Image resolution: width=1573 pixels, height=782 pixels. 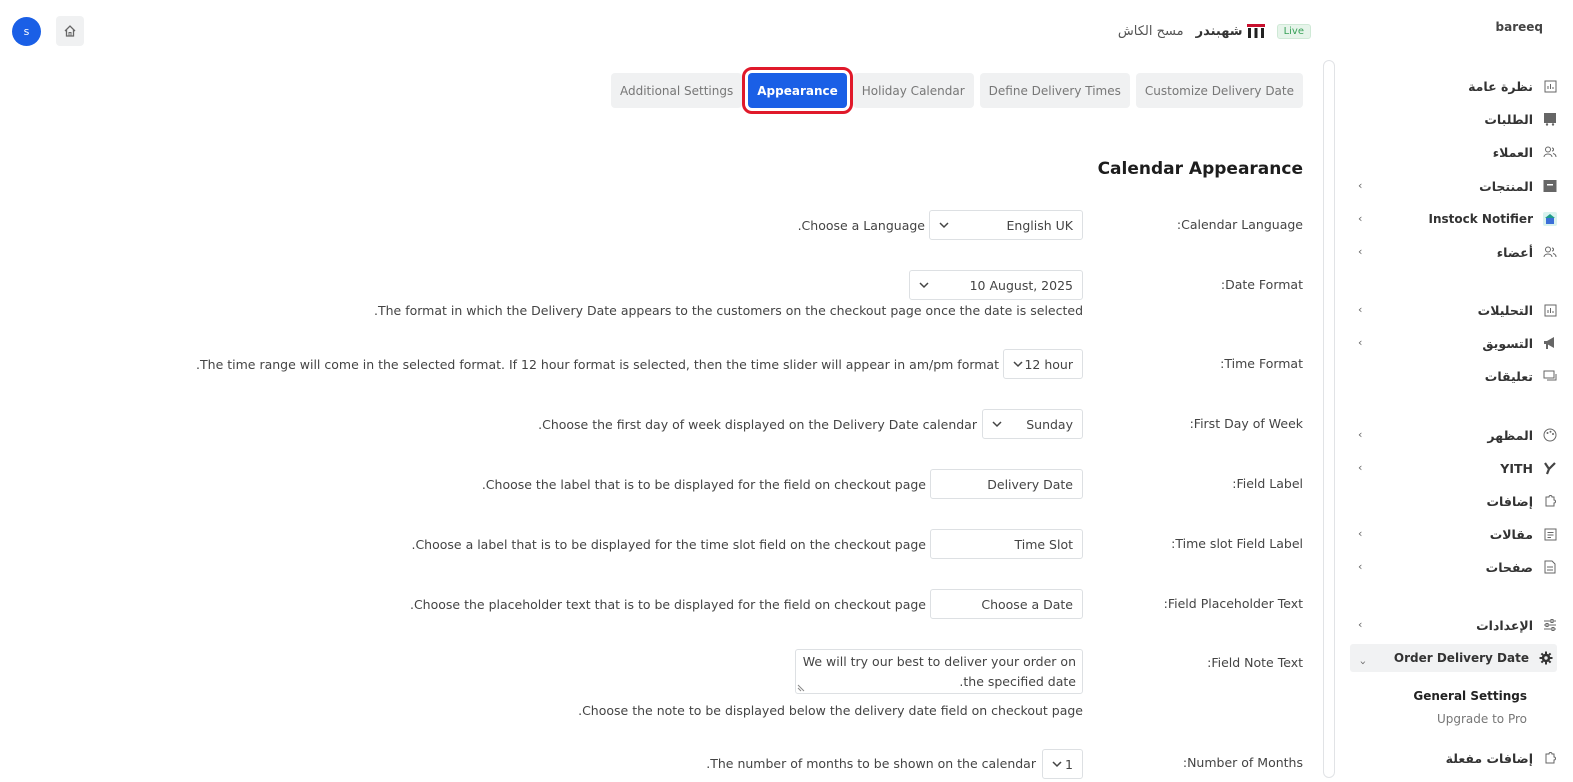 I want to click on sidebar-item-instock-notifier: Instock Notifier ‹, so click(x=1454, y=219).